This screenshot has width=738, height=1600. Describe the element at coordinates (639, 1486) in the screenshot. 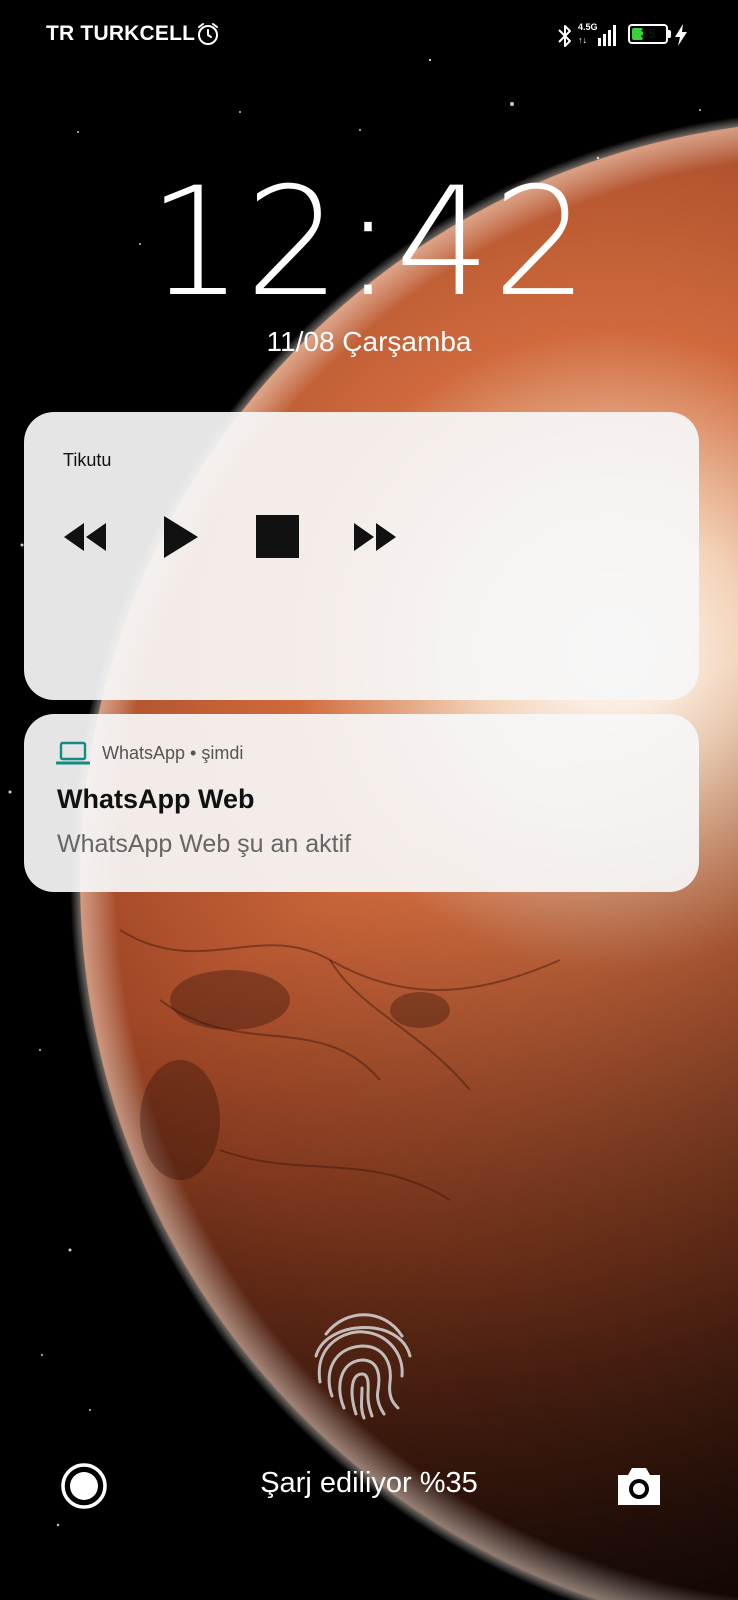

I see `camera-icon` at that location.